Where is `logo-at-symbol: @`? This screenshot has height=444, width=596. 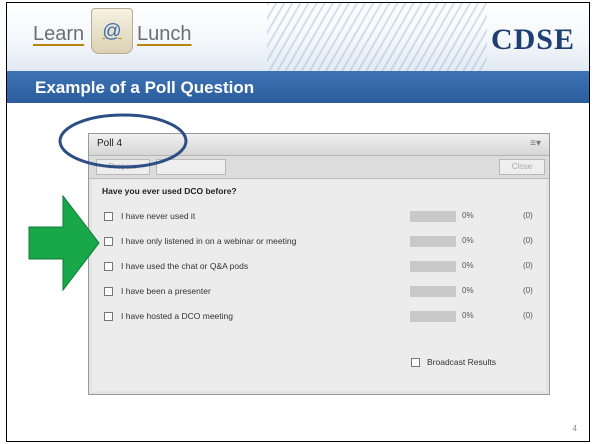
logo-at-symbol: @ is located at coordinates (112, 31).